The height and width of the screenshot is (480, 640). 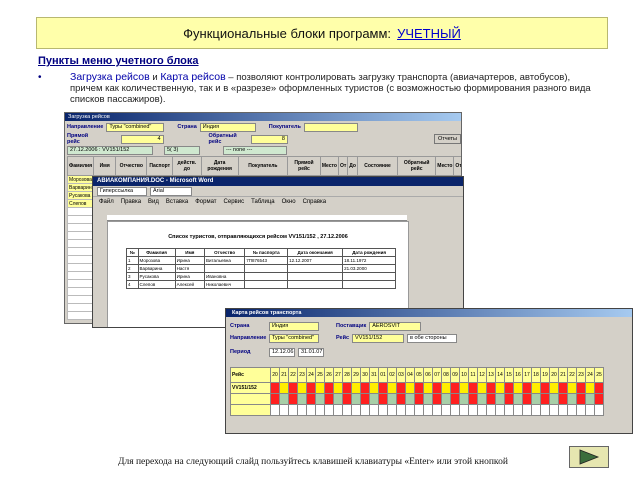 I want to click on map-direction-field: Туры "combined", so click(x=294, y=338).